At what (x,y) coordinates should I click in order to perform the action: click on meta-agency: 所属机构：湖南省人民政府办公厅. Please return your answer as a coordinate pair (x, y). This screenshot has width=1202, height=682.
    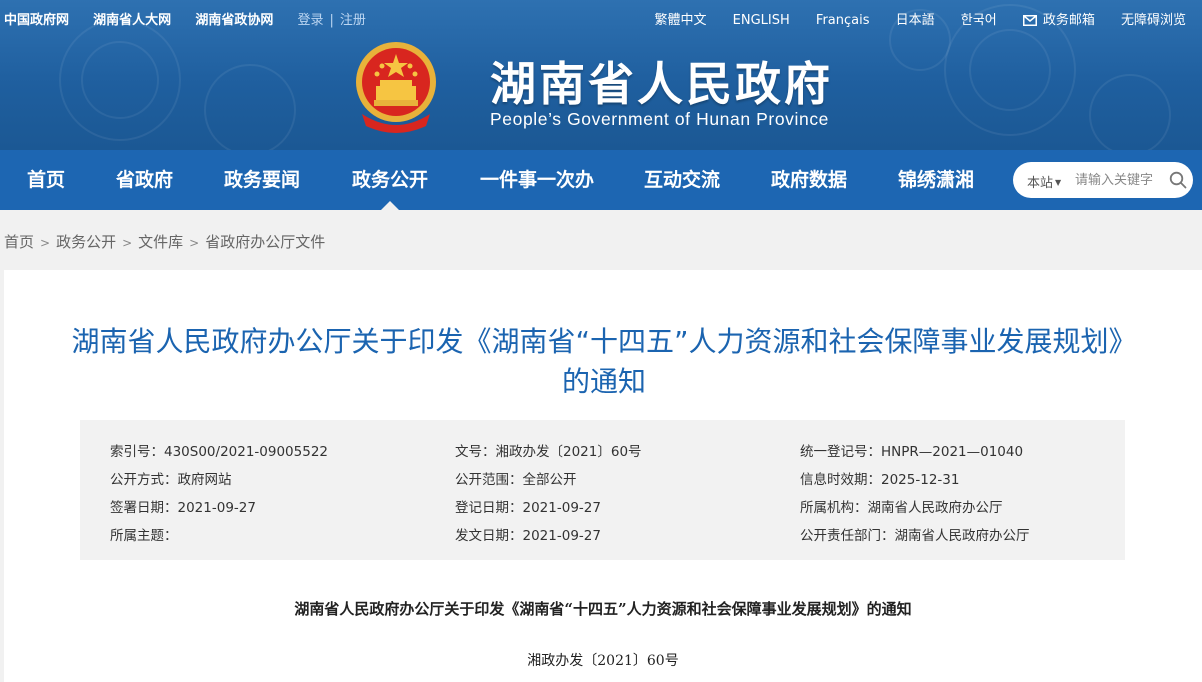
    Looking at the image, I should click on (901, 508).